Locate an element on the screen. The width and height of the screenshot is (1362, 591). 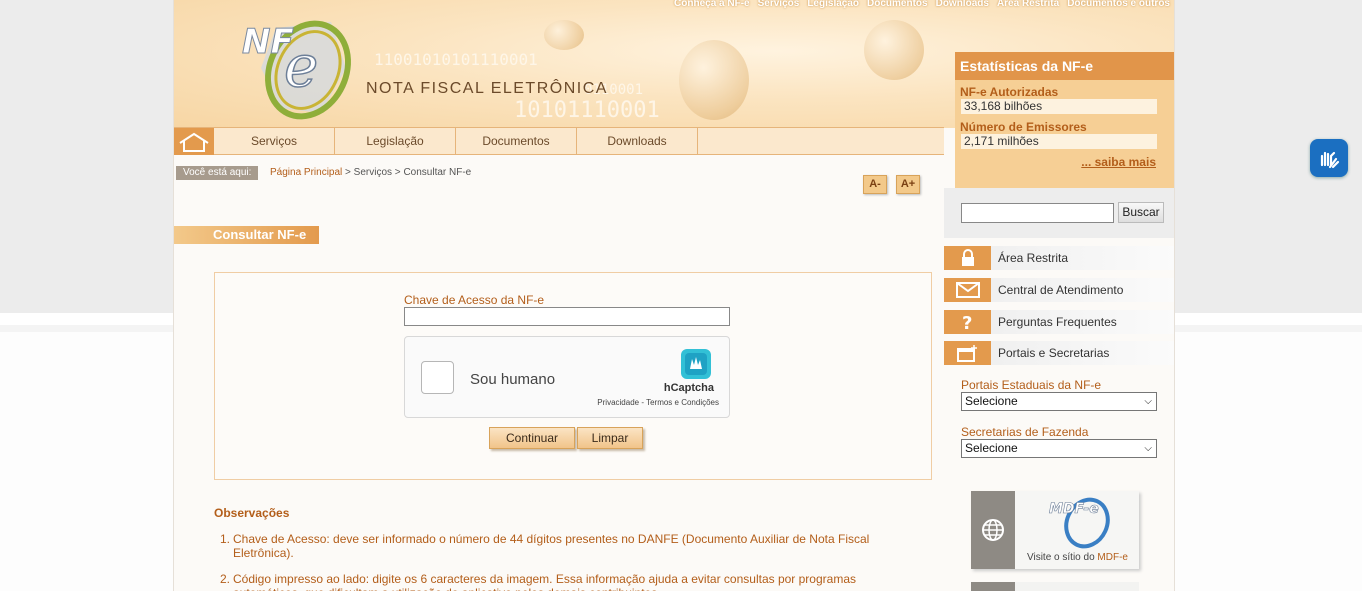
mdfe-visit-text: Visite o sítio do MDF-e is located at coordinates (1077, 557).